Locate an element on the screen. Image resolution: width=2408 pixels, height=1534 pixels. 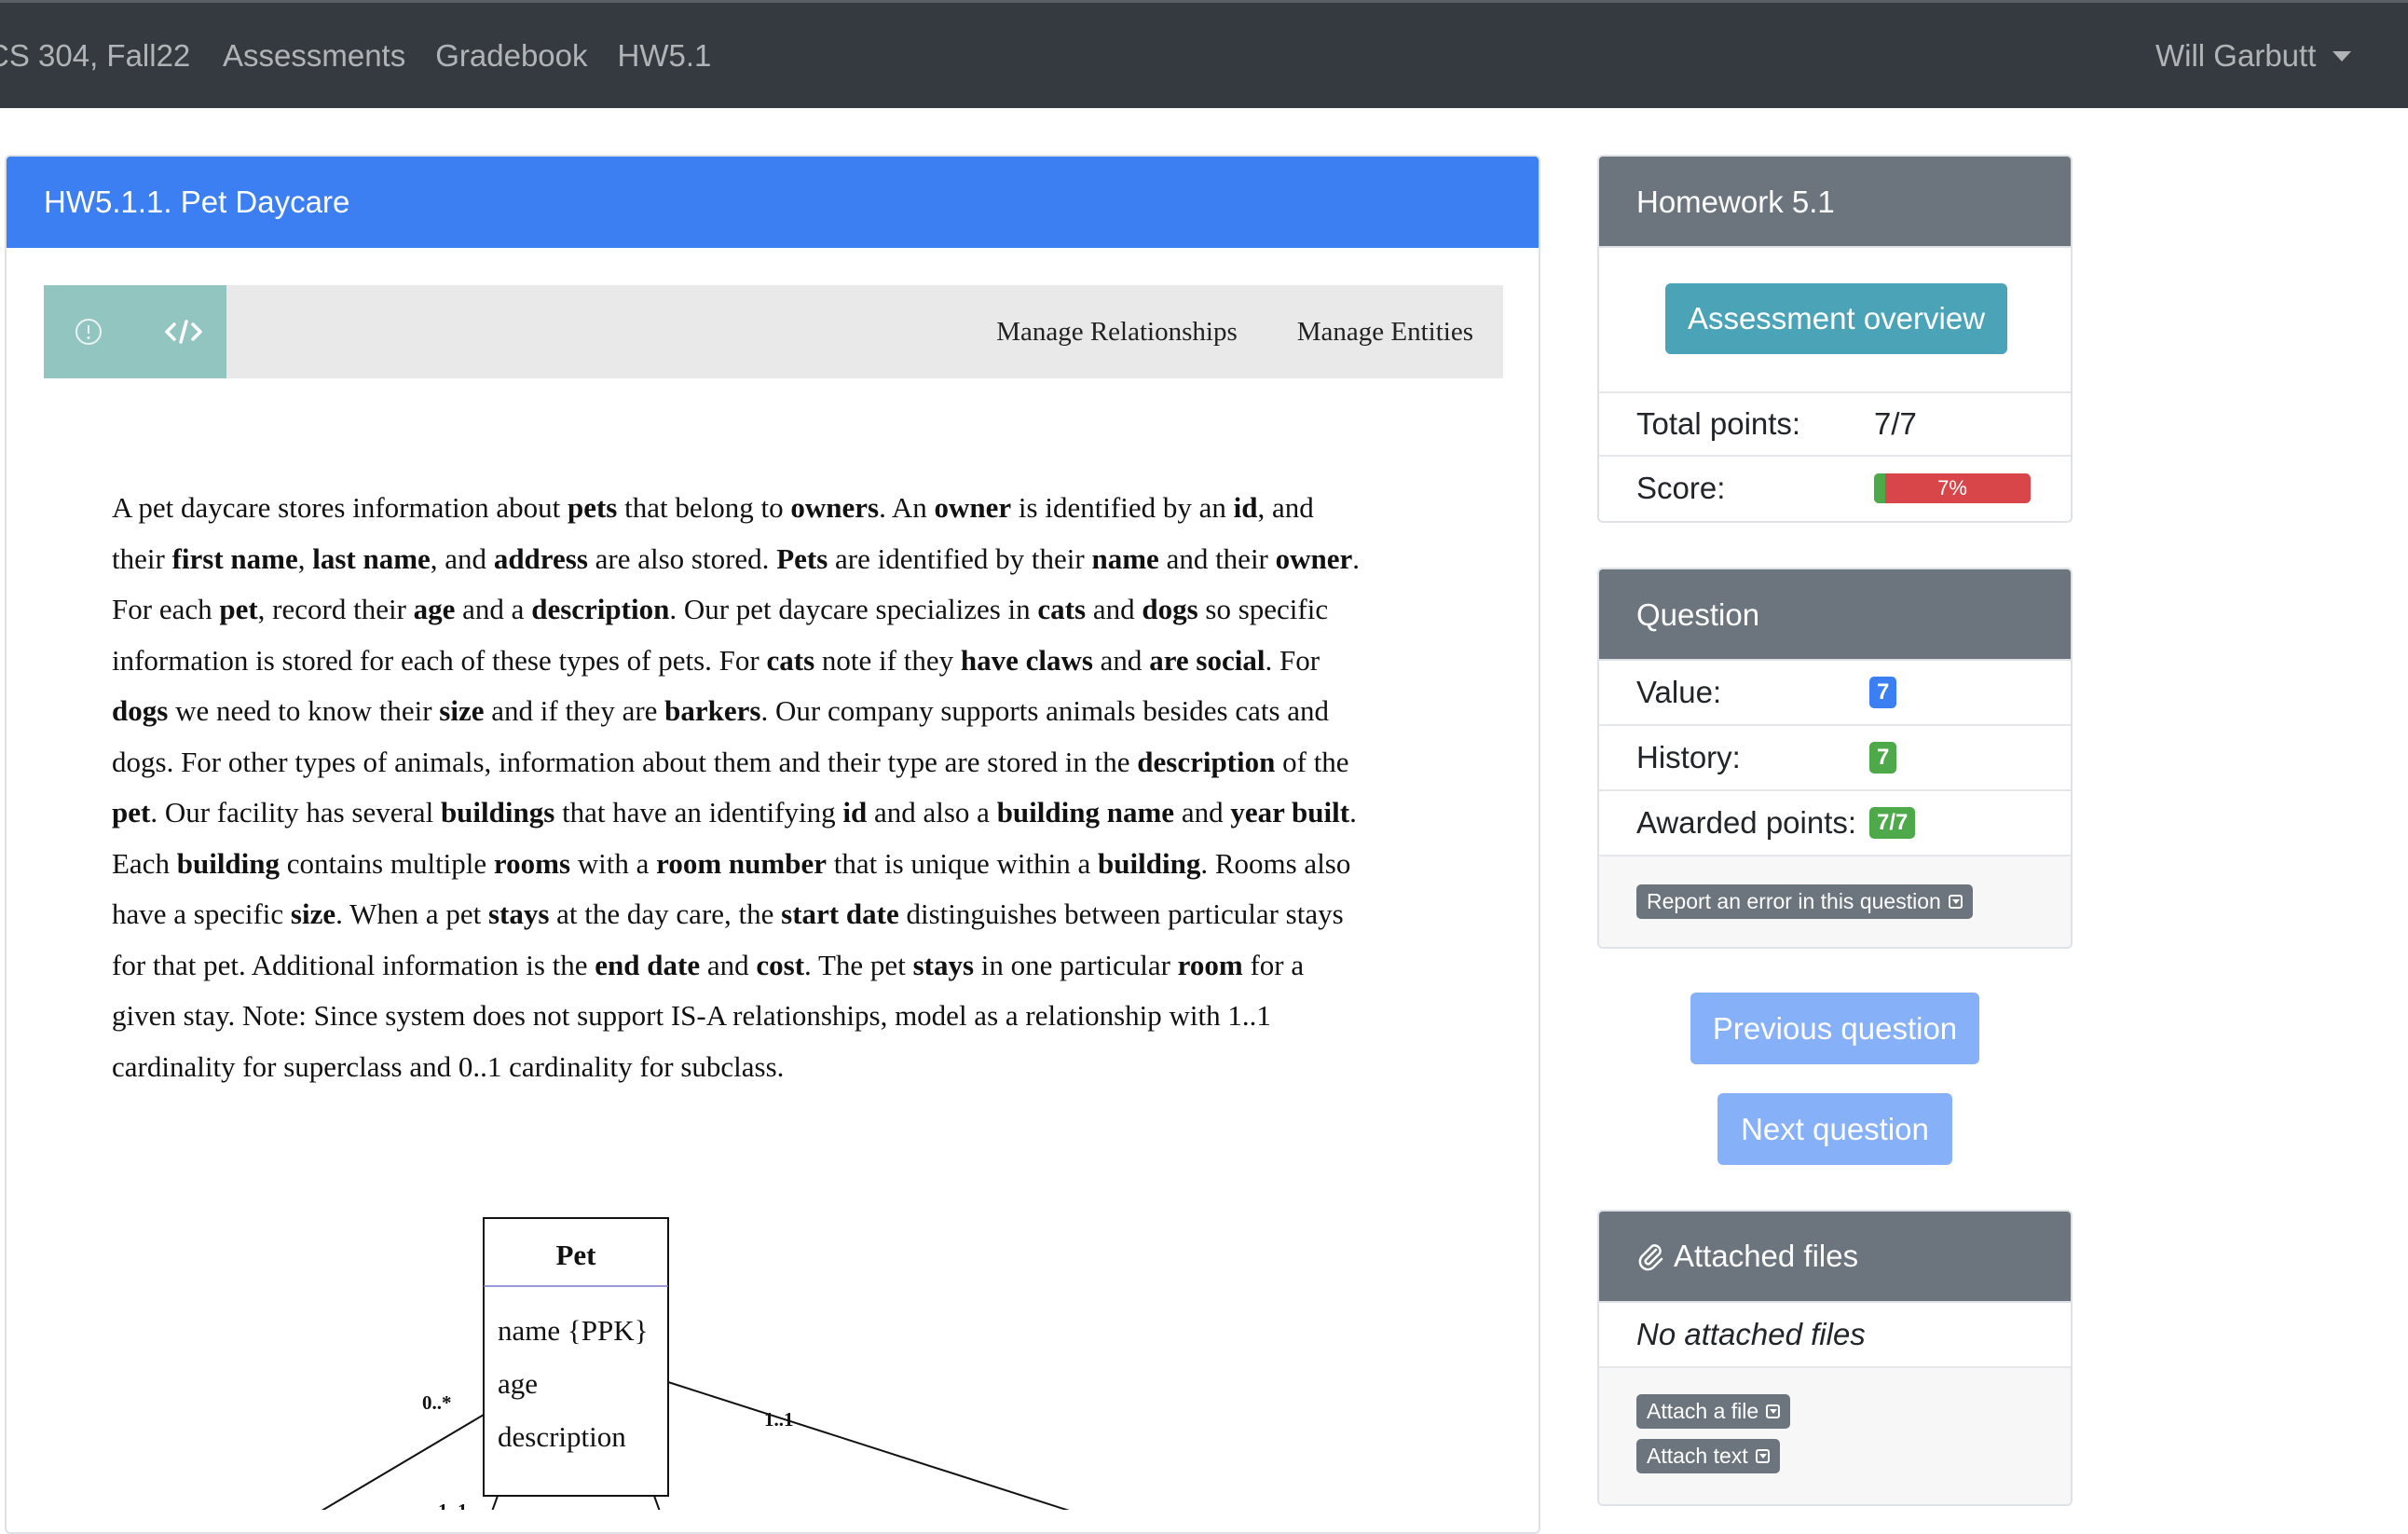
toolbar-links: Manage Relationships Manage Entities is located at coordinates (1234, 331).